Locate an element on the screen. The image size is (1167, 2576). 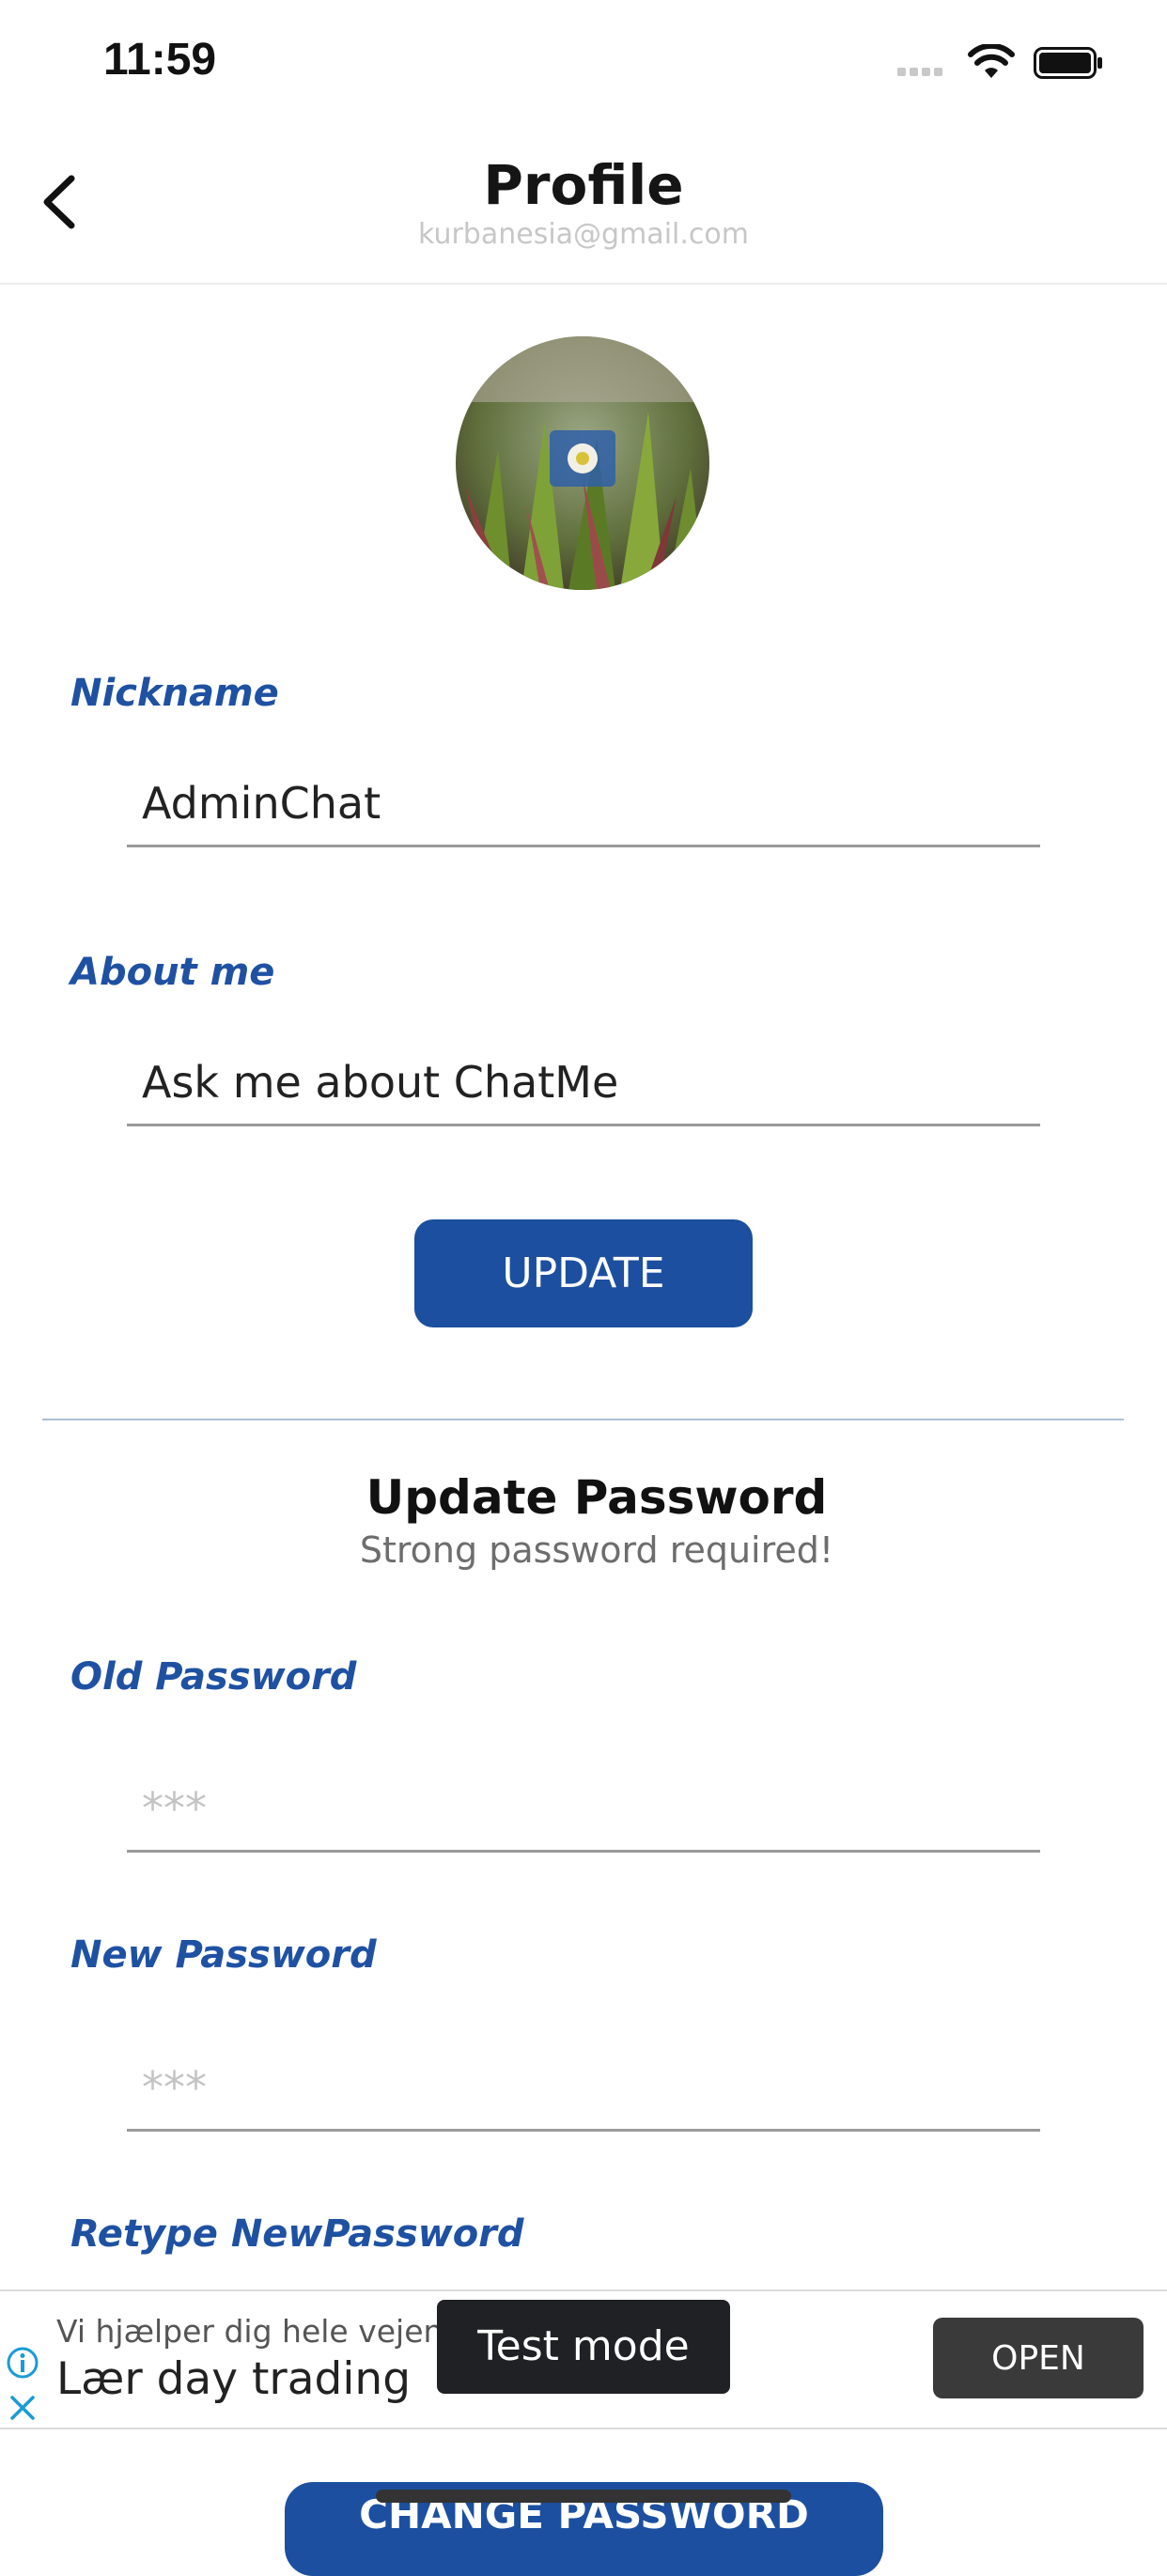
section-divider is located at coordinates (583, 1419).